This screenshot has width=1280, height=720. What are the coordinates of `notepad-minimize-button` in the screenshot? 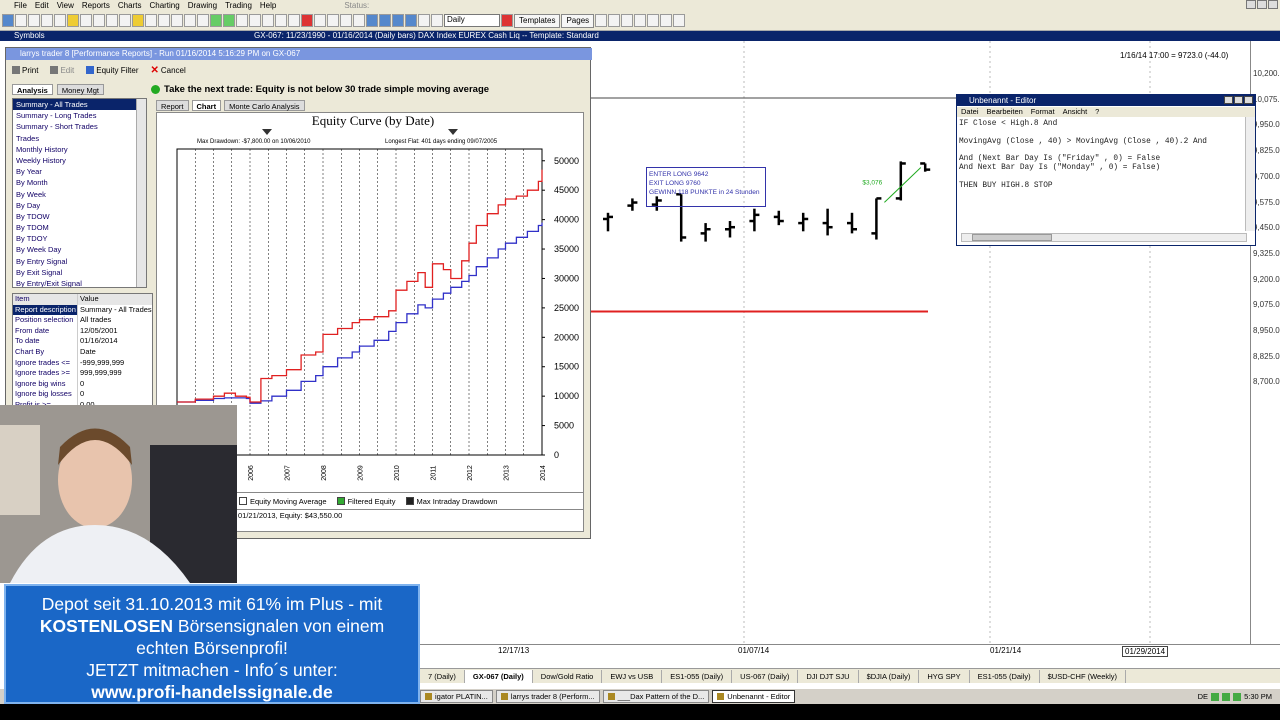 It's located at (1228, 100).